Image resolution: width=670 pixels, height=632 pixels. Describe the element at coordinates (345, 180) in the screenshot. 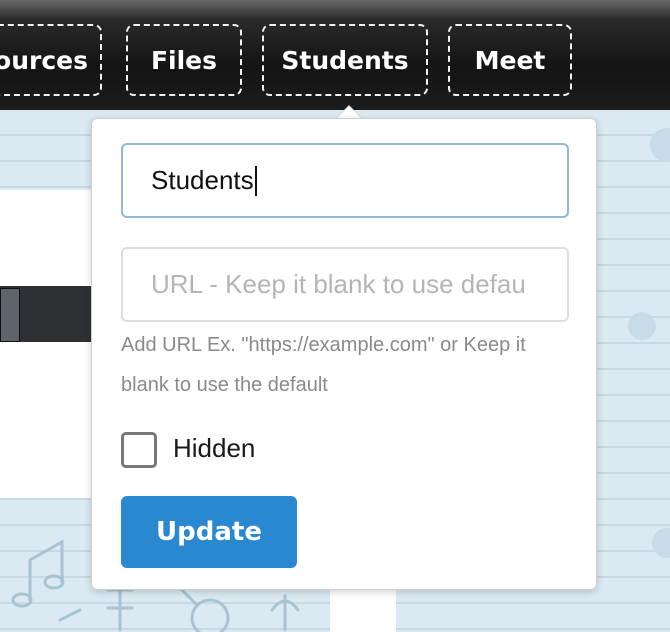

I see `tab-title-input: Students` at that location.